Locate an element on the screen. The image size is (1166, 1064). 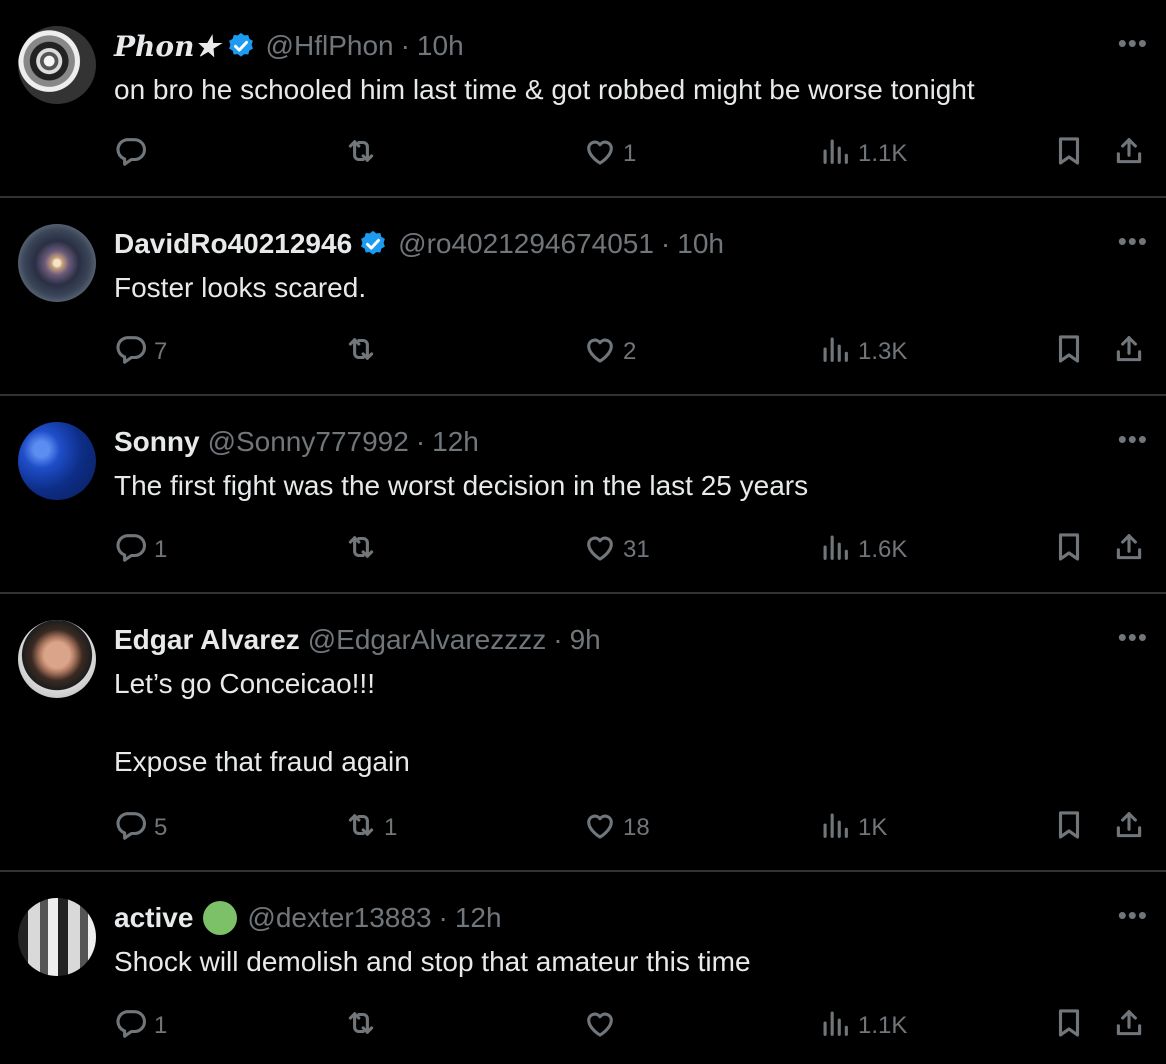
like-button: 18 is located at coordinates (616, 828).